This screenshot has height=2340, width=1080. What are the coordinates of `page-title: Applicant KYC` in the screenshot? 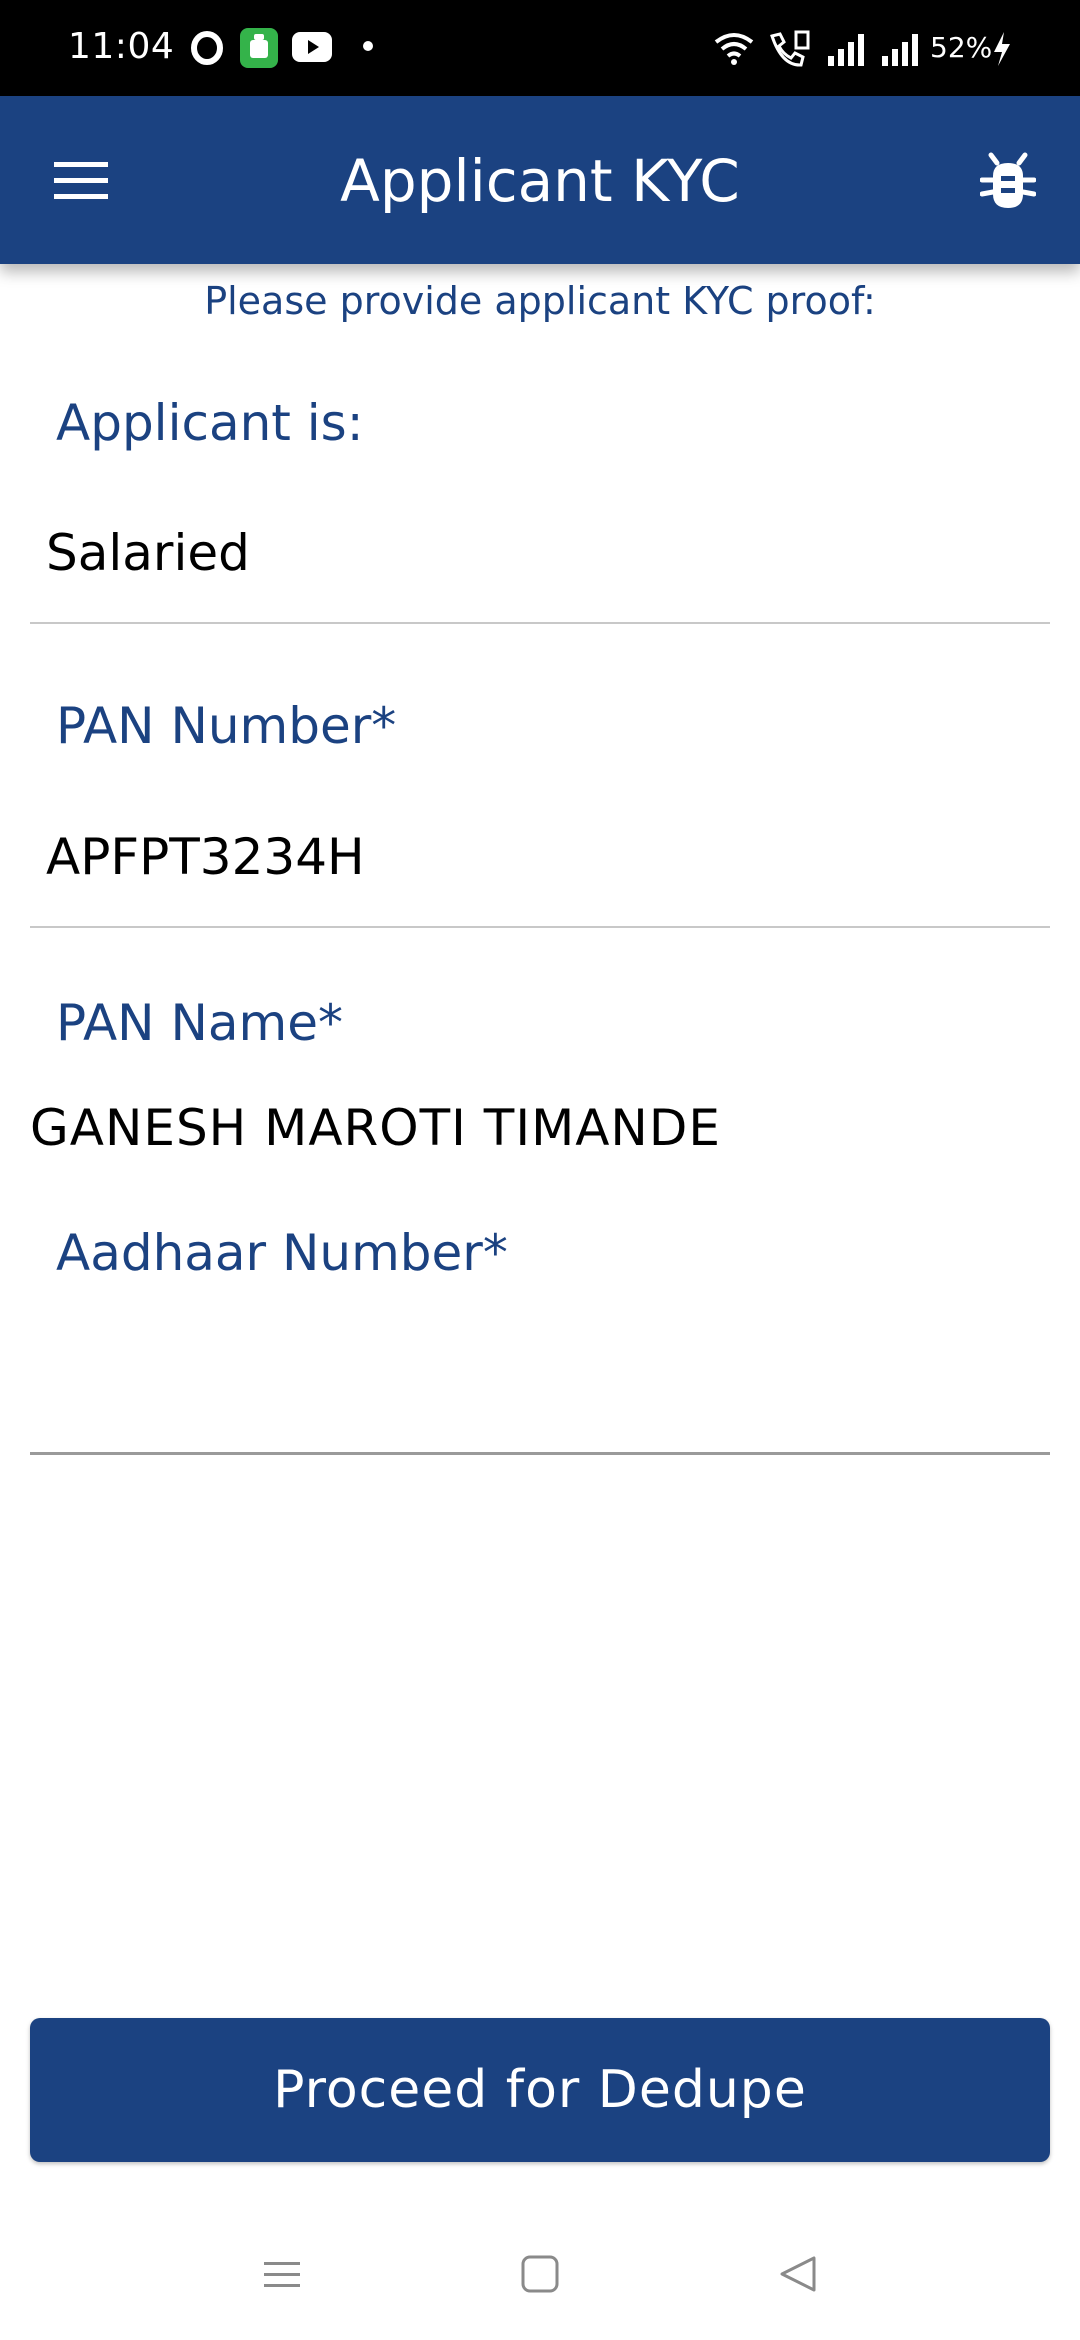 It's located at (540, 181).